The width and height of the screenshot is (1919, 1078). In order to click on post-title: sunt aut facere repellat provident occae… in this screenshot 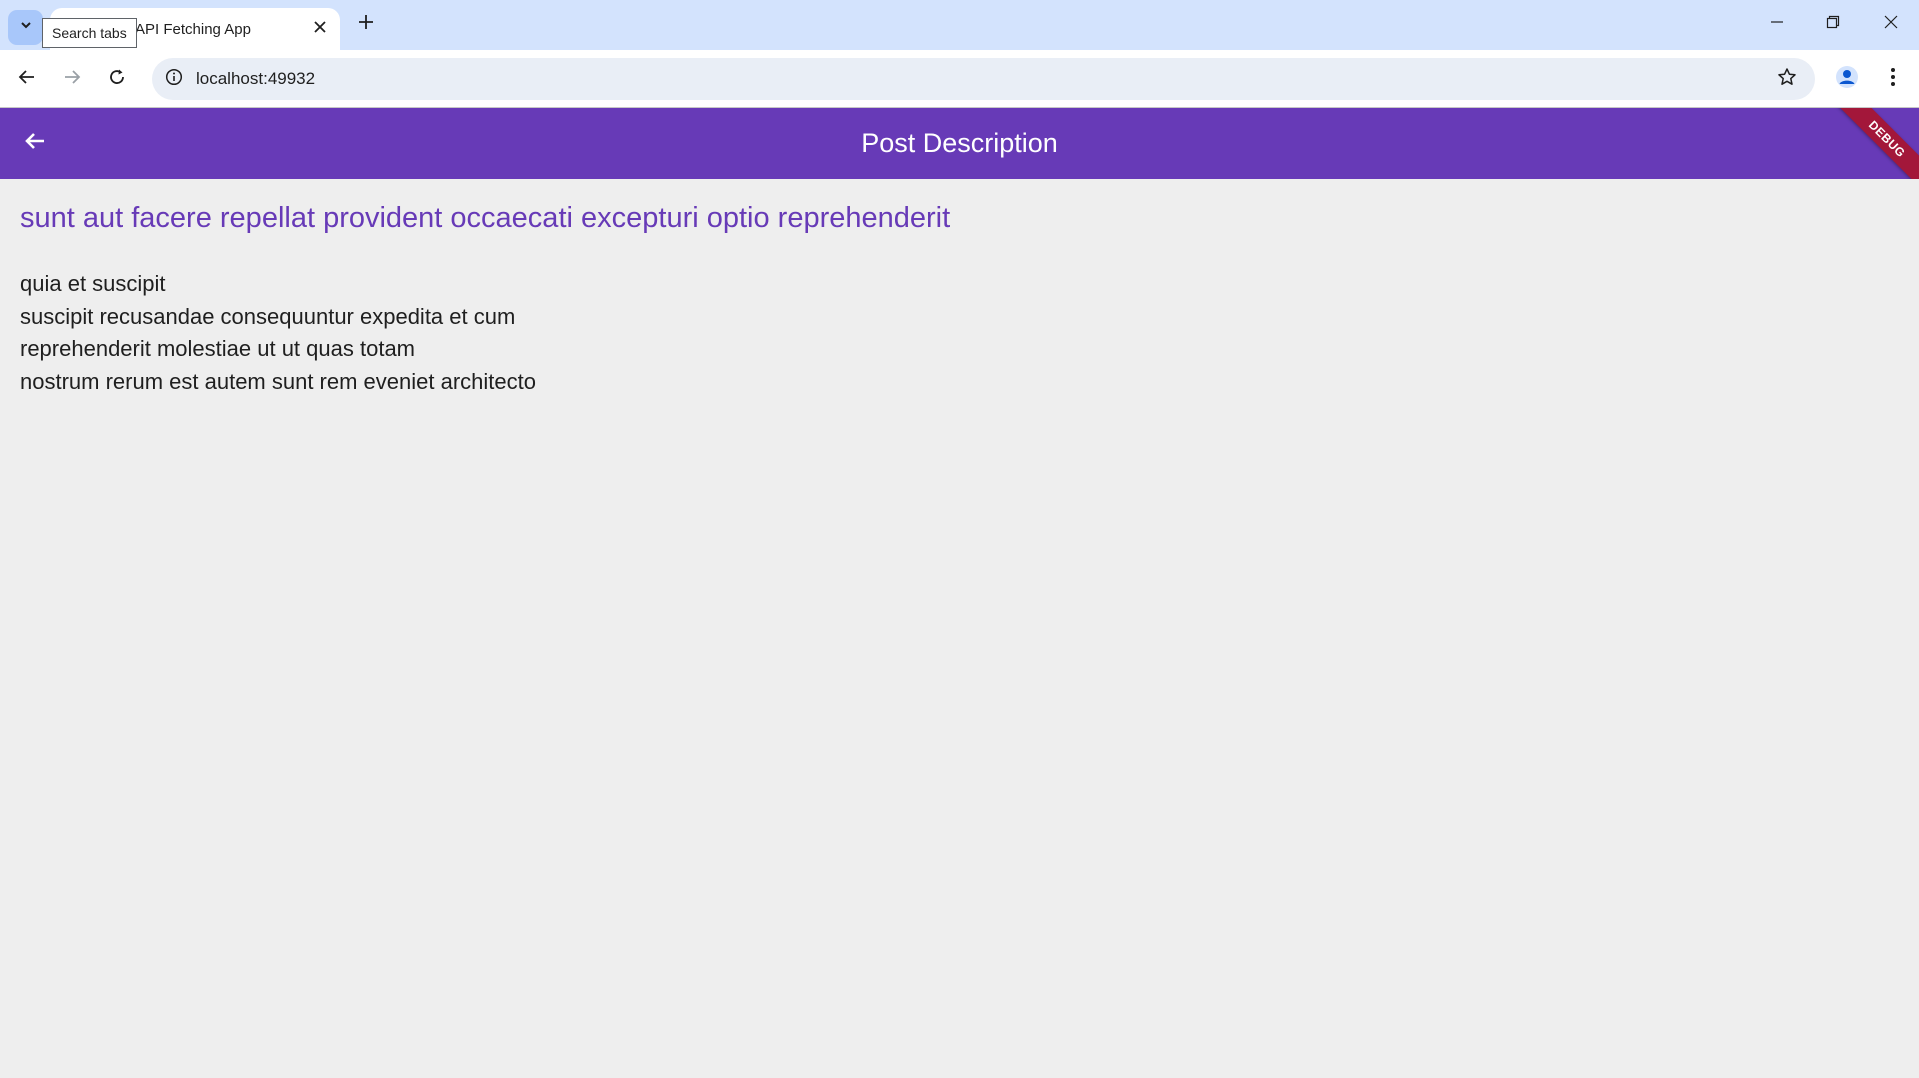, I will do `click(485, 218)`.